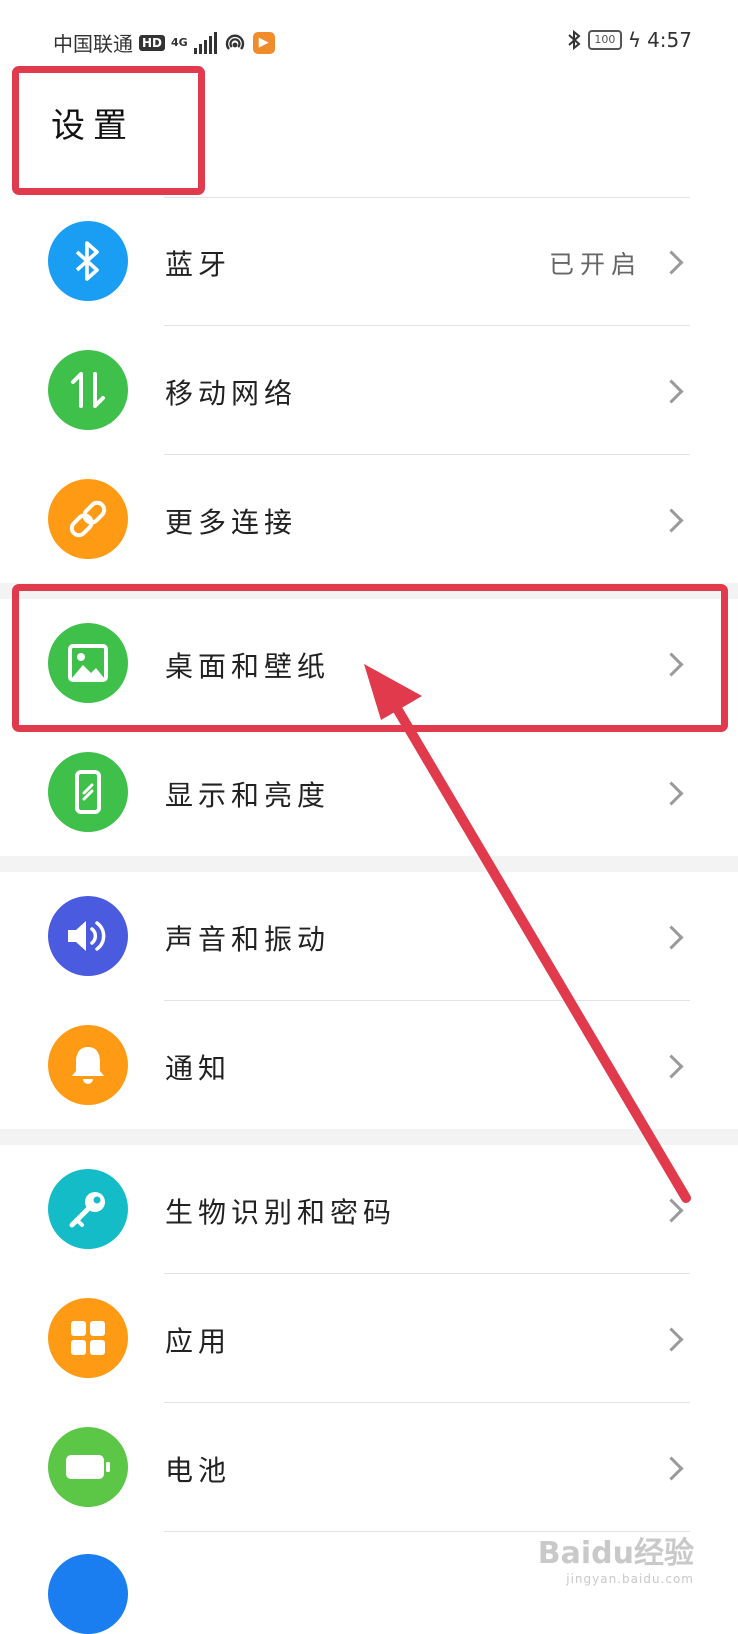 This screenshot has width=738, height=1634. Describe the element at coordinates (231, 522) in the screenshot. I see `settings-item-label: 更多连接` at that location.